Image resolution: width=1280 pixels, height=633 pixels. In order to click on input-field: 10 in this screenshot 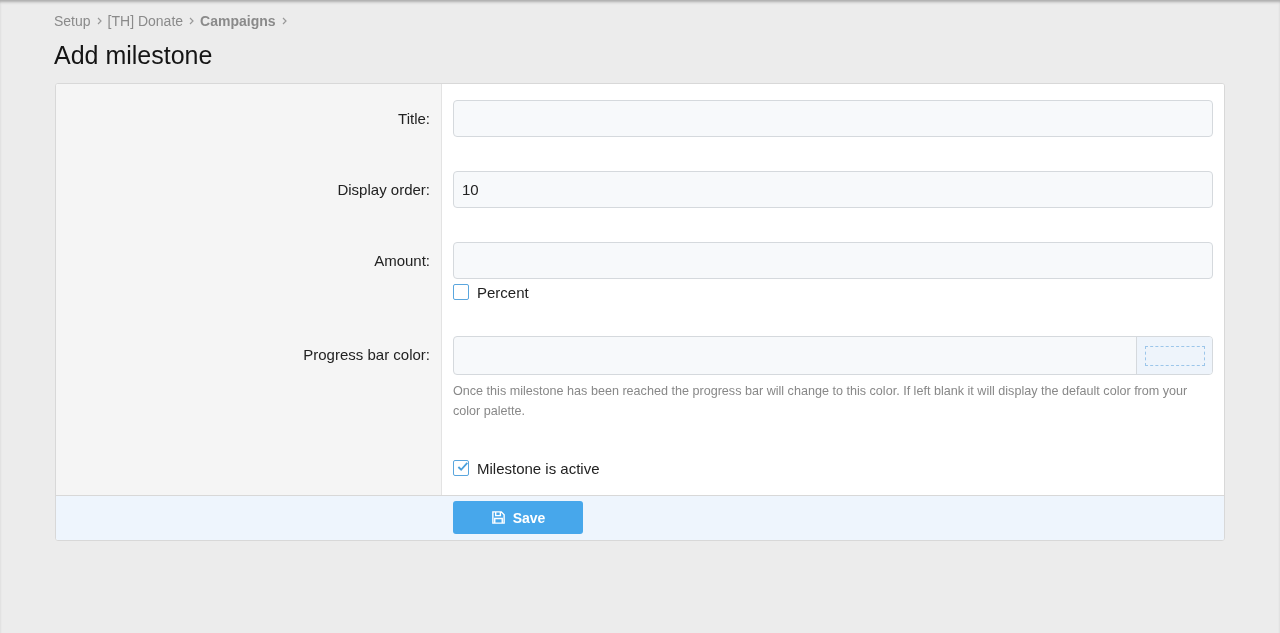, I will do `click(833, 189)`.